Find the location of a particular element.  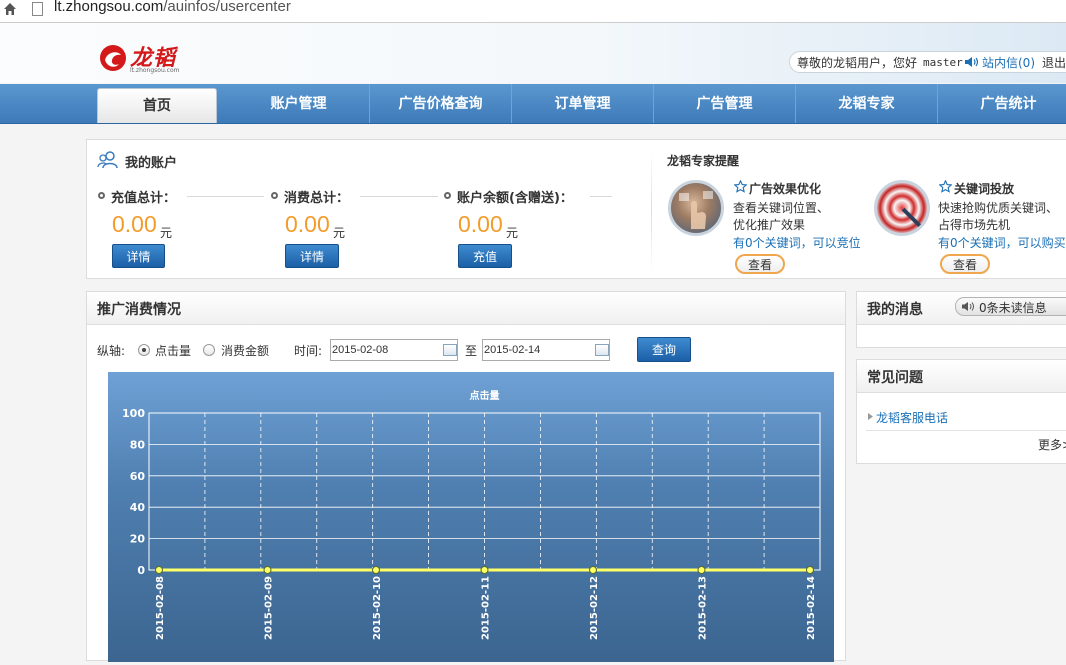

spend-detail-button: 详情 is located at coordinates (312, 256).